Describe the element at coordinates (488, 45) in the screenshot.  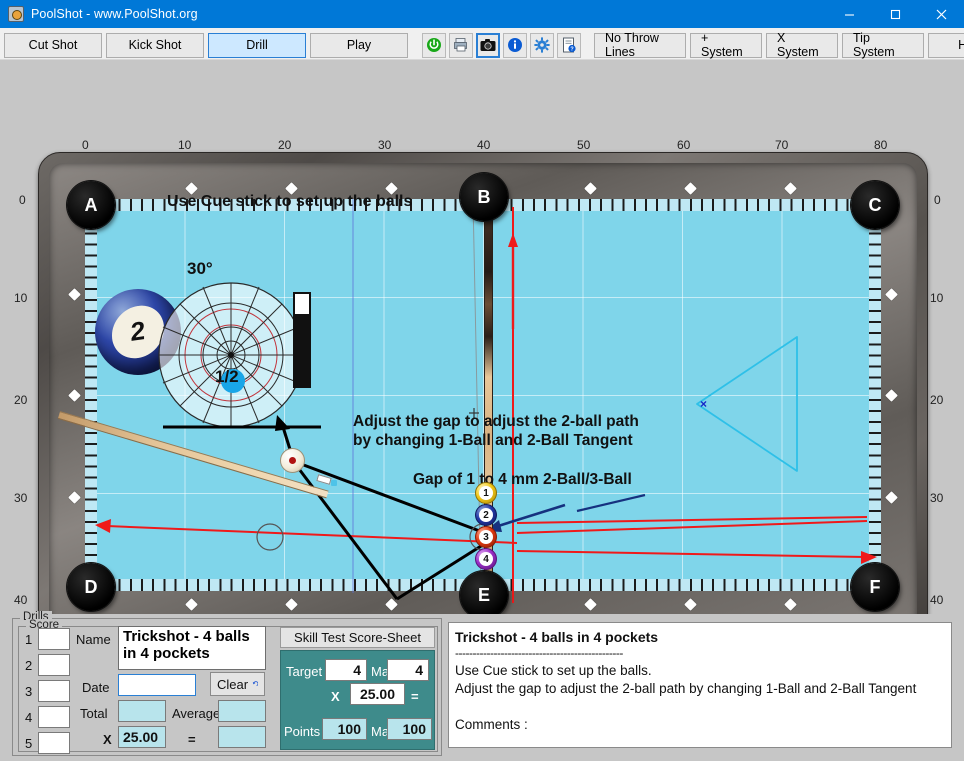
I see `camera-icon` at that location.